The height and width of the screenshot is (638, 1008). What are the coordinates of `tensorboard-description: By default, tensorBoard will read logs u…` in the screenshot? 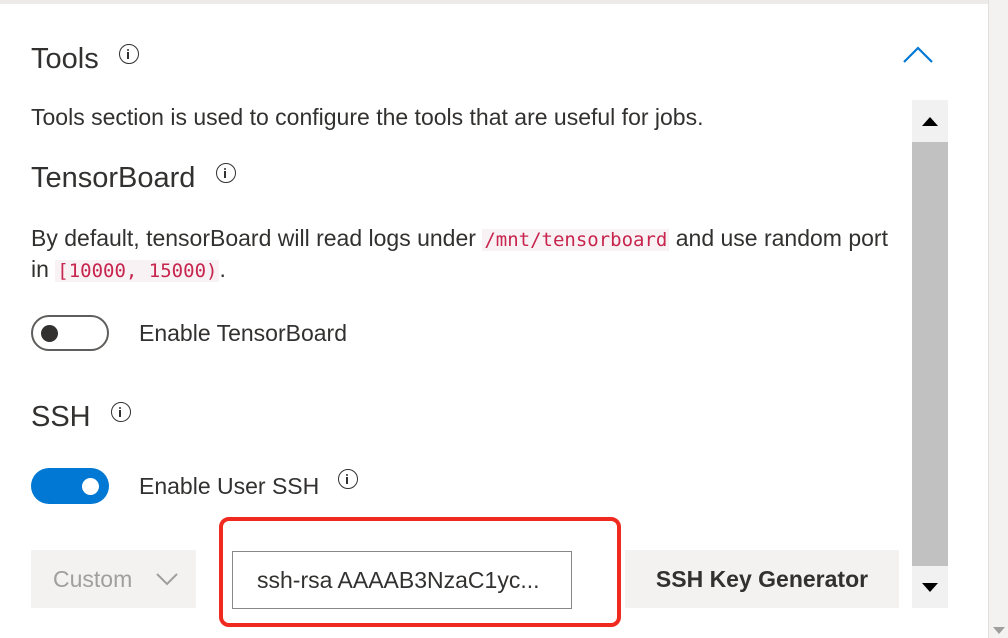 It's located at (471, 255).